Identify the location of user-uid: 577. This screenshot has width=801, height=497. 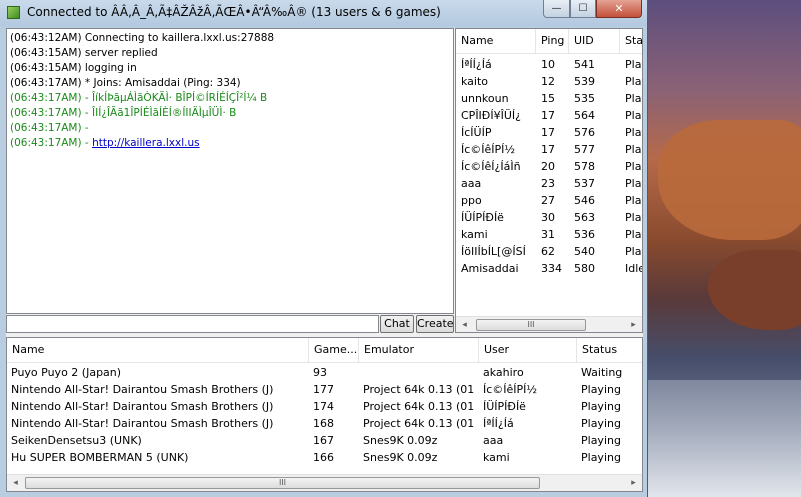
(584, 149).